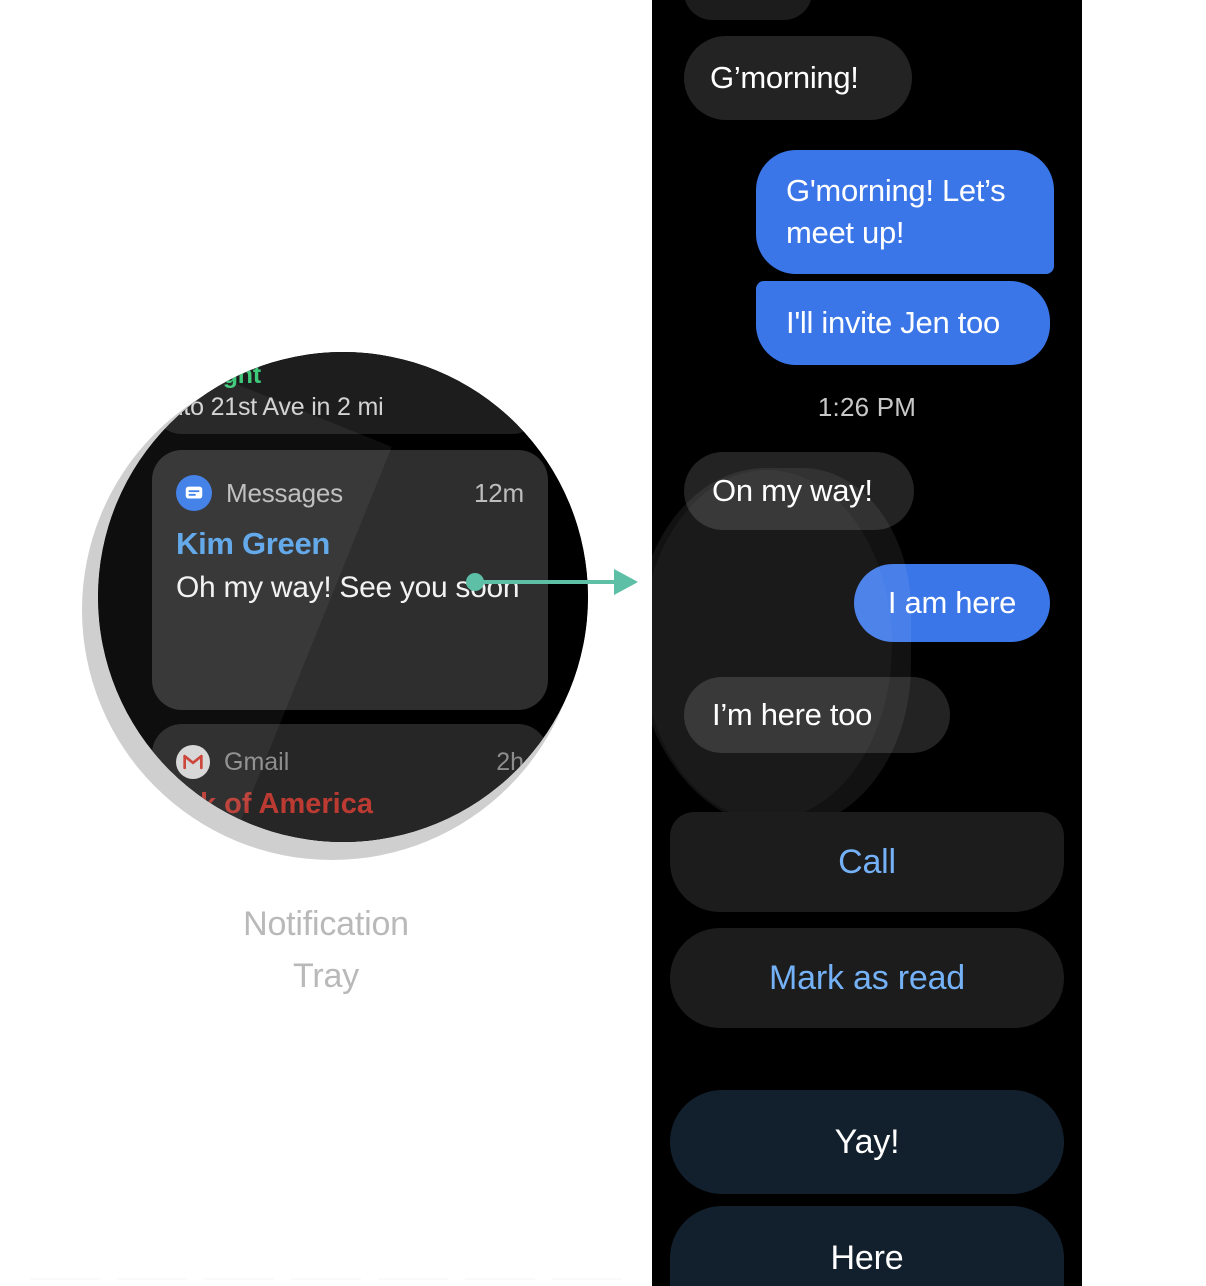 The width and height of the screenshot is (1206, 1286). I want to click on page-caption: Notification Tray, so click(326, 950).